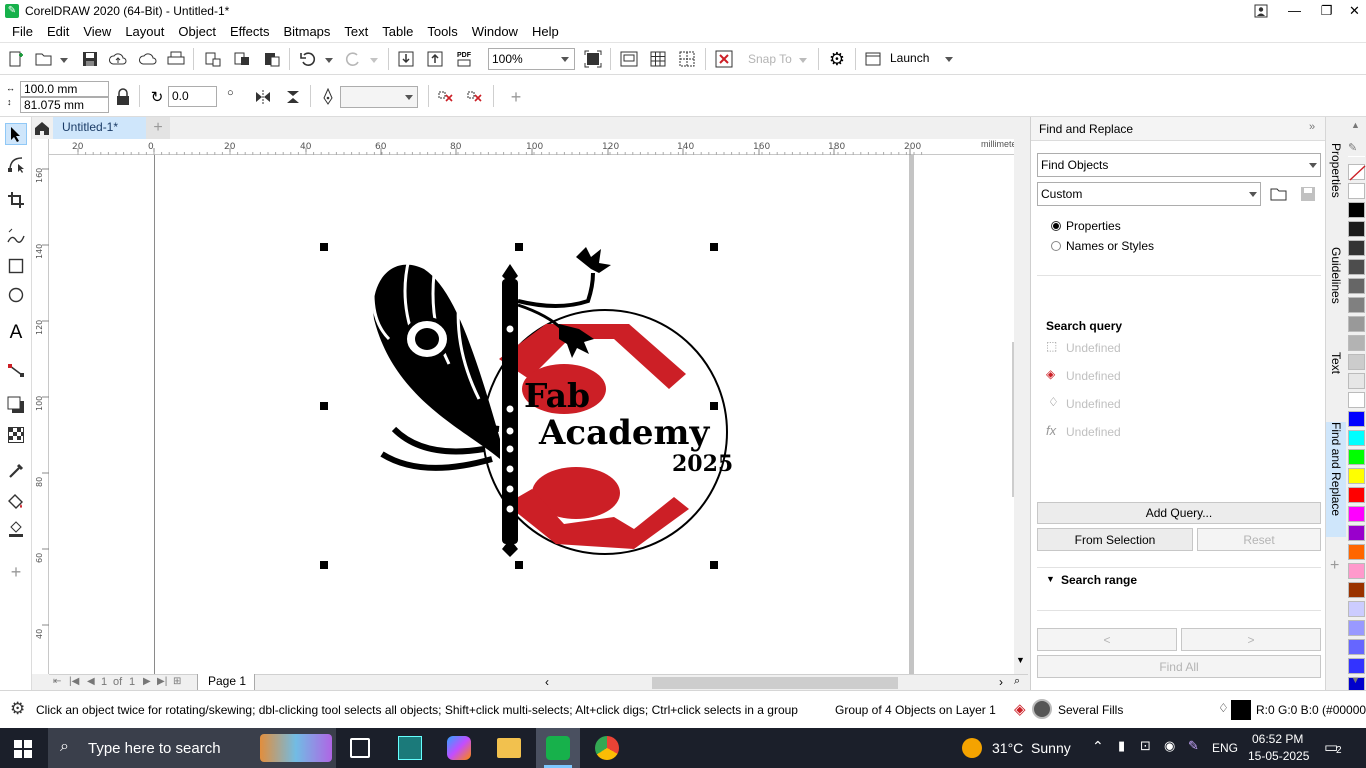  Describe the element at coordinates (1308, 194) in the screenshot. I see `save-query-icon` at that location.